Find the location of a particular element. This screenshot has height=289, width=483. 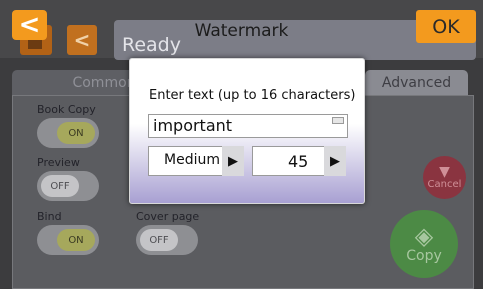

preview-toggle: OFF is located at coordinates (68, 186).